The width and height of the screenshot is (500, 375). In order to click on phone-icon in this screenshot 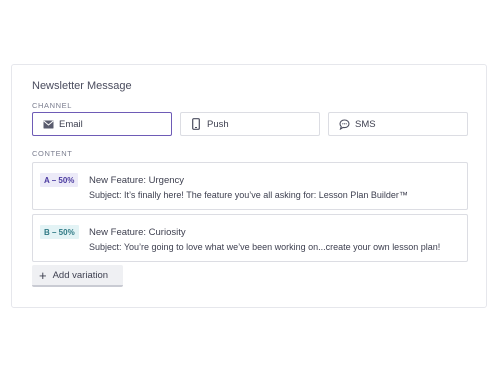, I will do `click(196, 124)`.